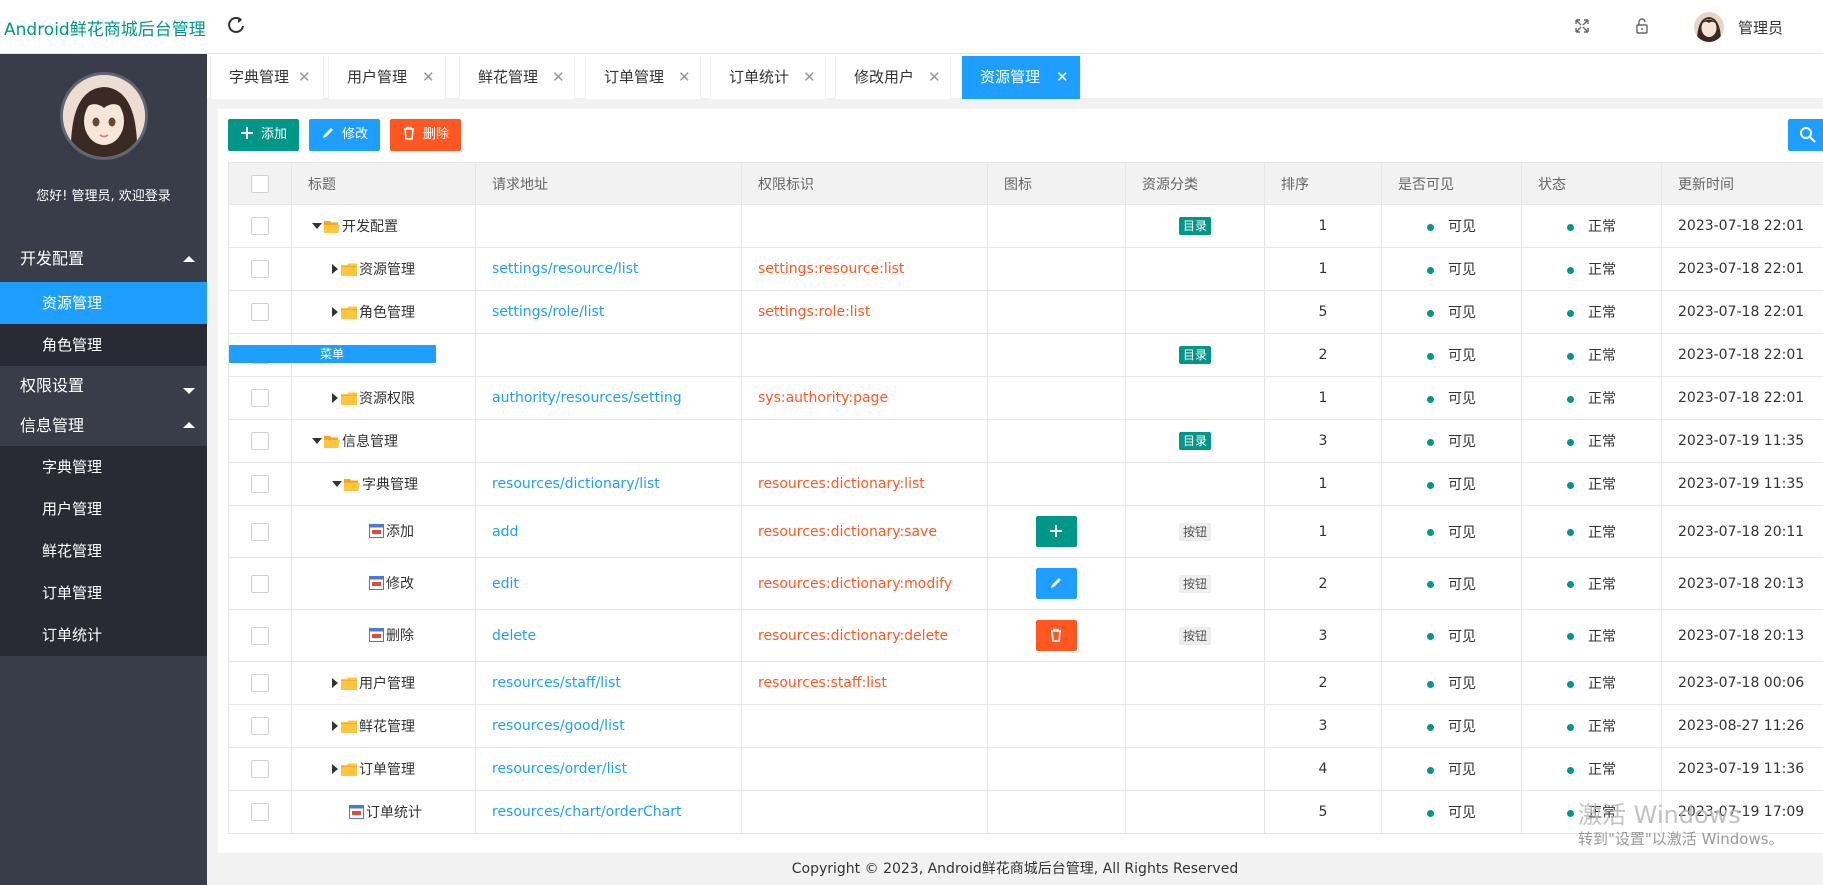  Describe the element at coordinates (103, 635) in the screenshot. I see `sidebar-item-order-stats: 订单统计` at that location.